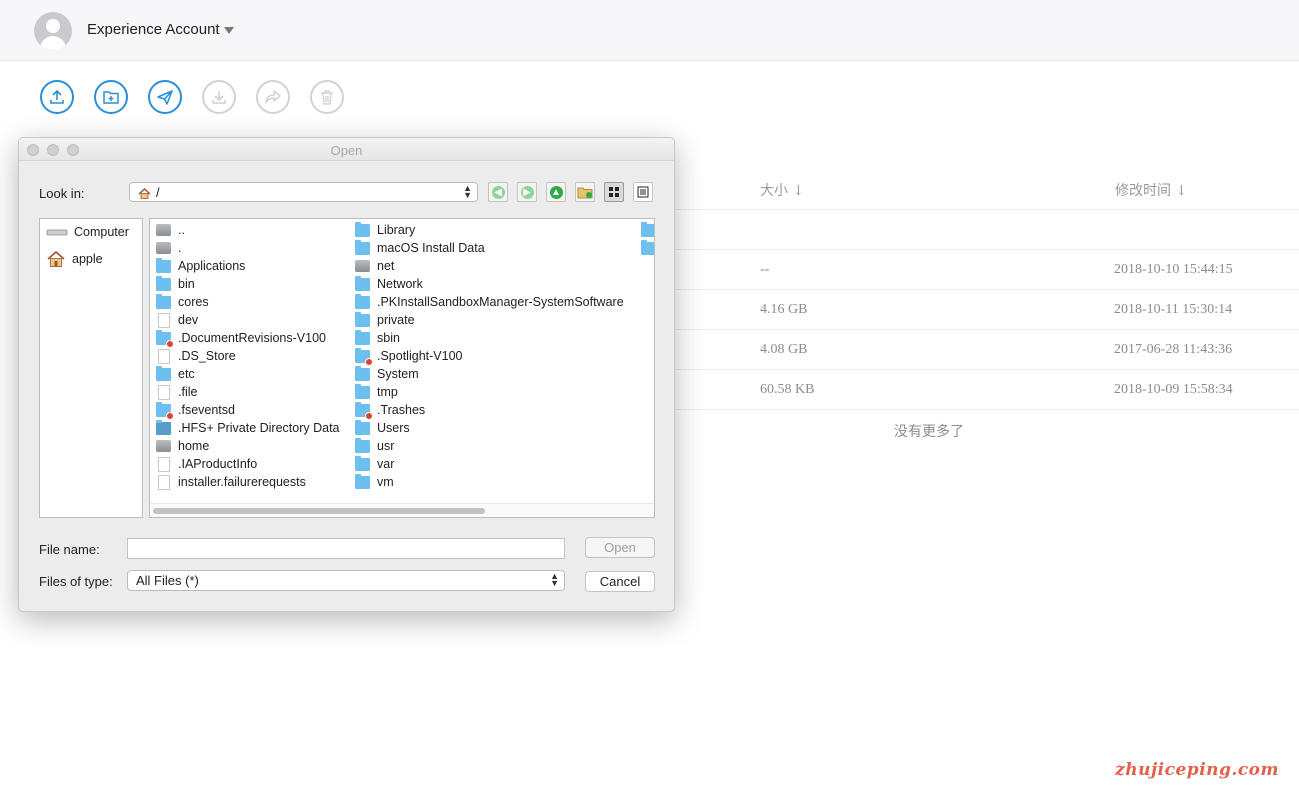 This screenshot has height=804, width=1299. Describe the element at coordinates (346, 149) in the screenshot. I see `dialog-titlebar: Open` at that location.